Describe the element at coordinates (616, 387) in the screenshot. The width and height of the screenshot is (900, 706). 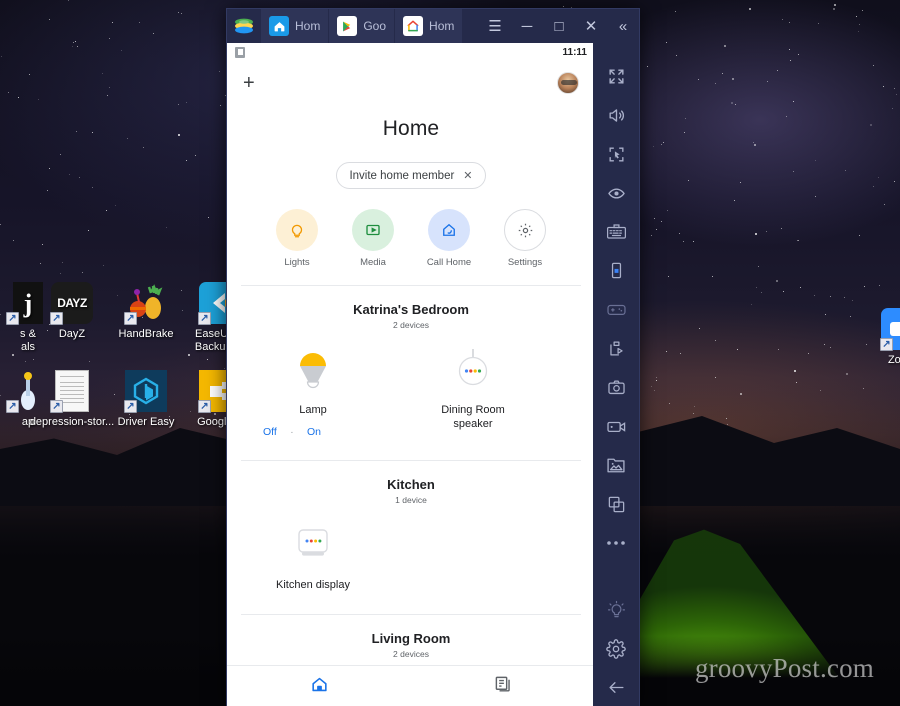
I see `screenshot-camera-icon` at that location.